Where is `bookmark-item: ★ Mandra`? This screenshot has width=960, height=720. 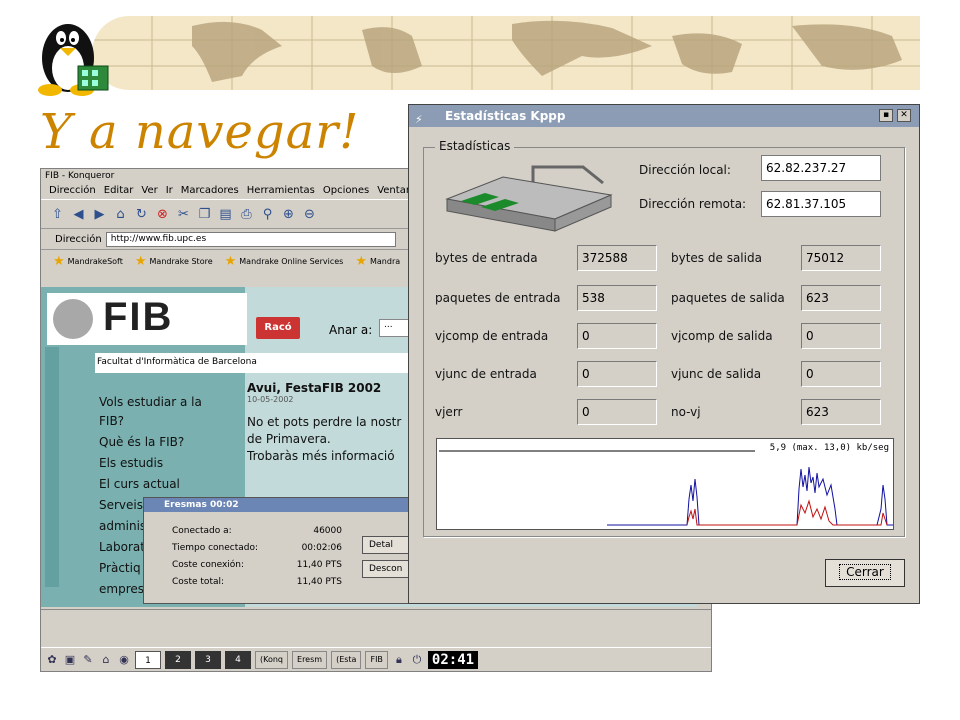
bookmark-item: ★ Mandra is located at coordinates (377, 261).